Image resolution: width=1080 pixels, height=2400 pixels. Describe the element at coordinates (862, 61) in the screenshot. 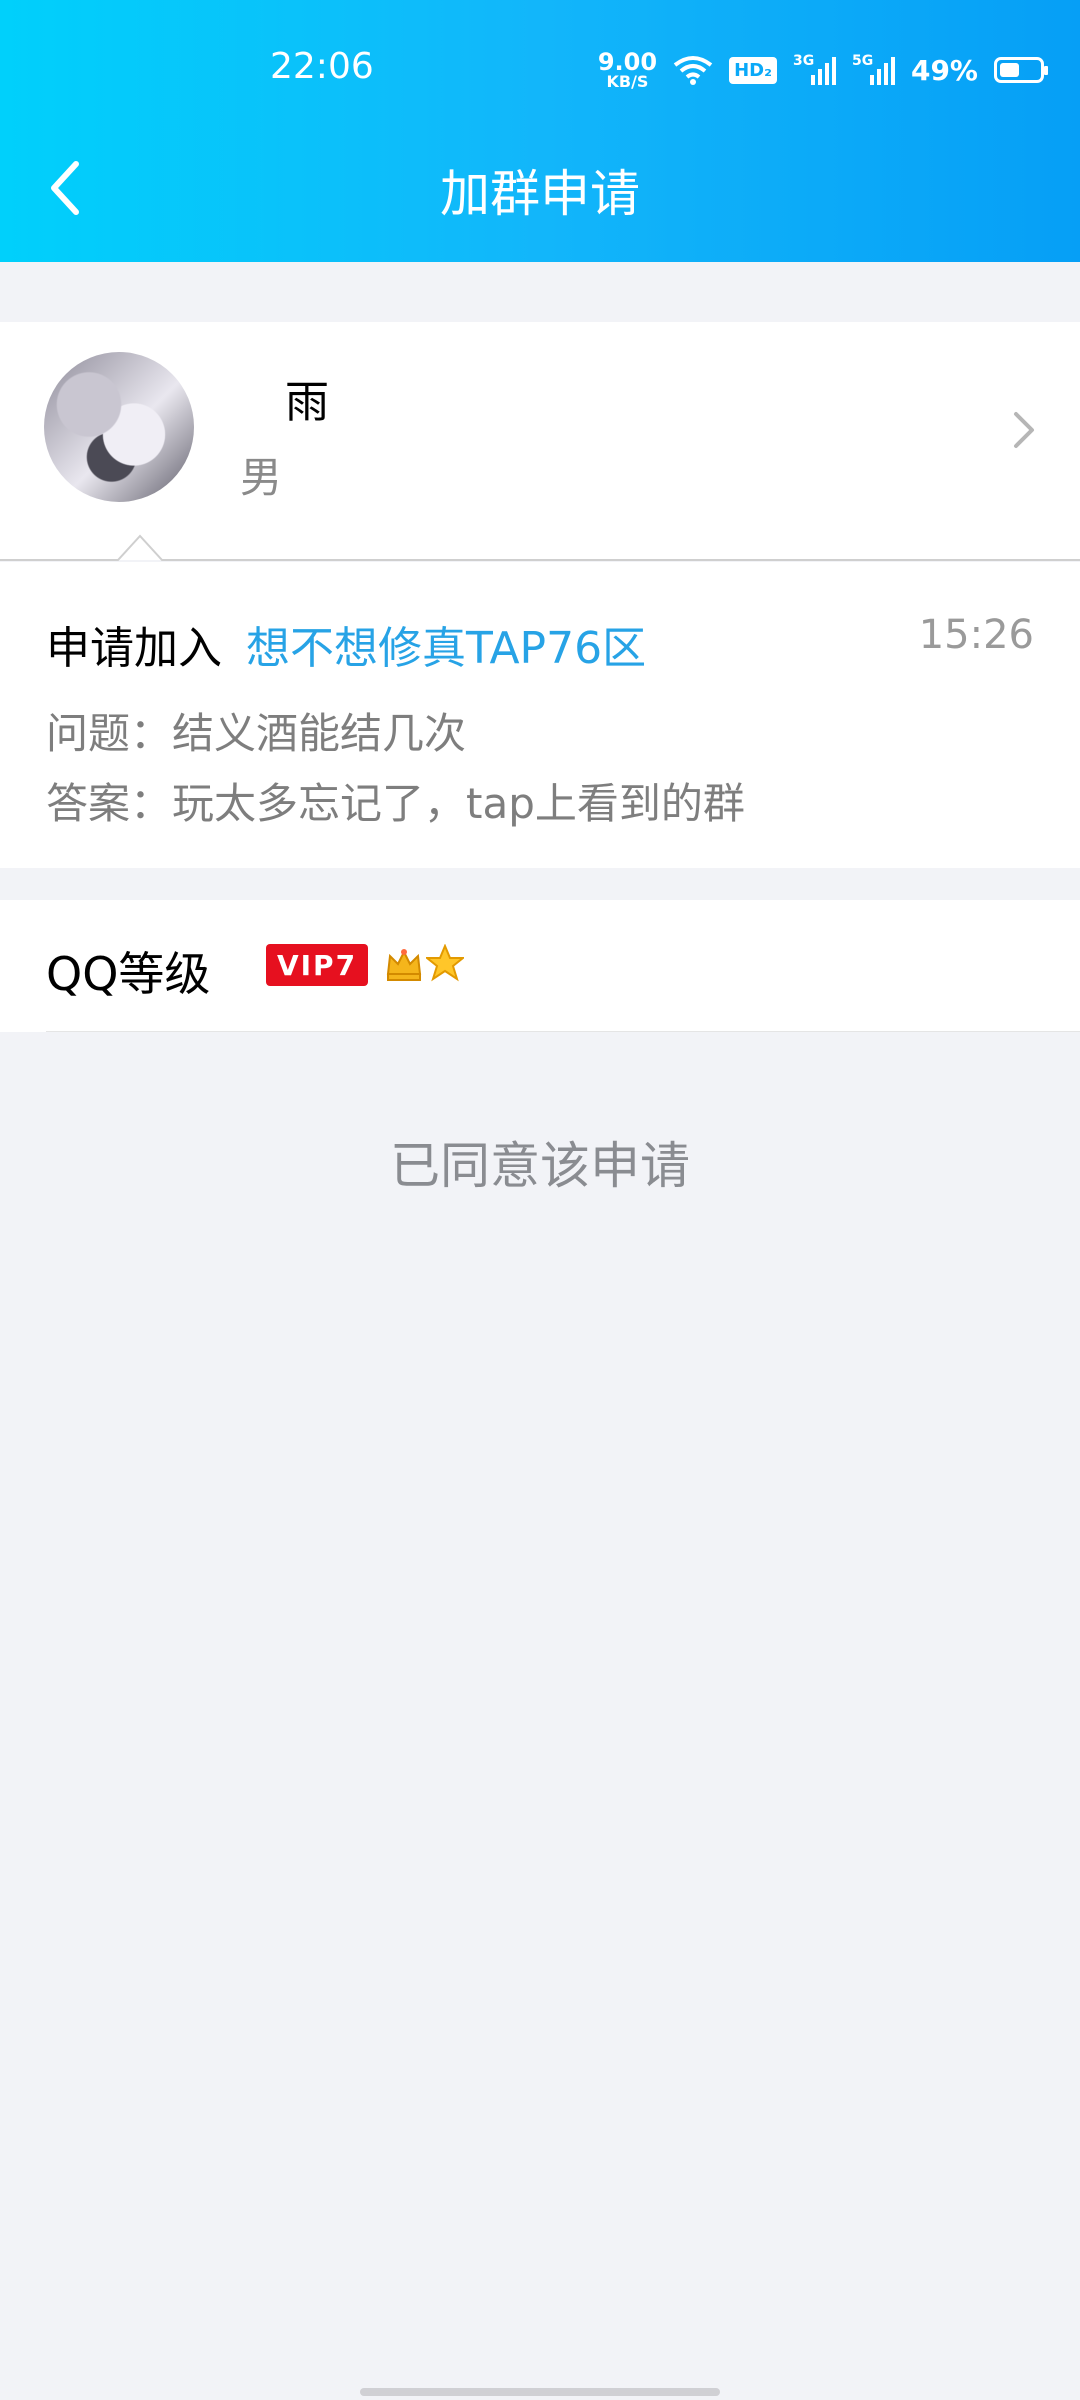

I see `signal-5g-label: 5G` at that location.